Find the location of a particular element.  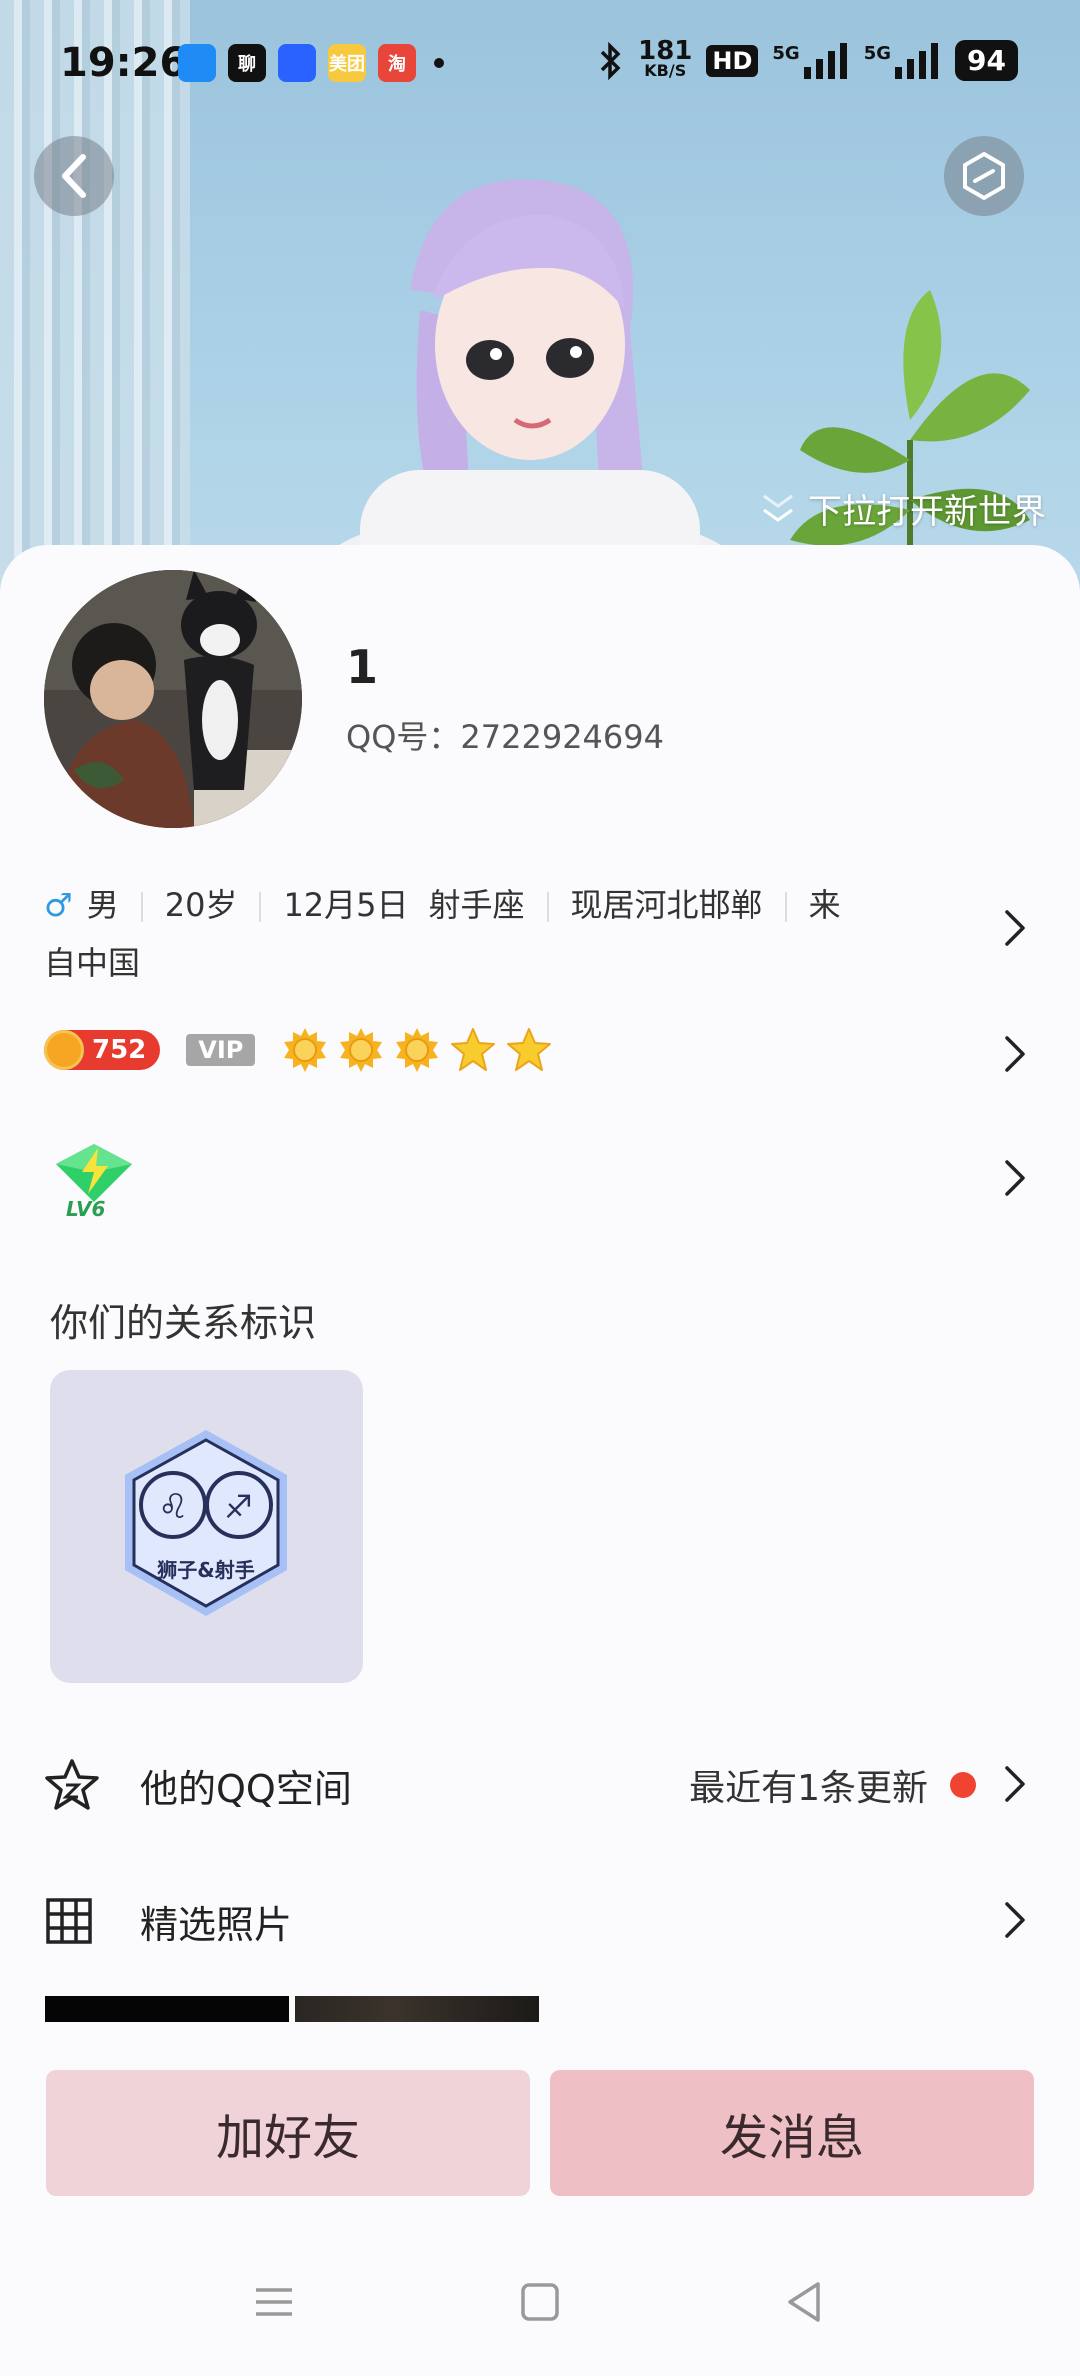

bluetooth-icon is located at coordinates (610, 60).